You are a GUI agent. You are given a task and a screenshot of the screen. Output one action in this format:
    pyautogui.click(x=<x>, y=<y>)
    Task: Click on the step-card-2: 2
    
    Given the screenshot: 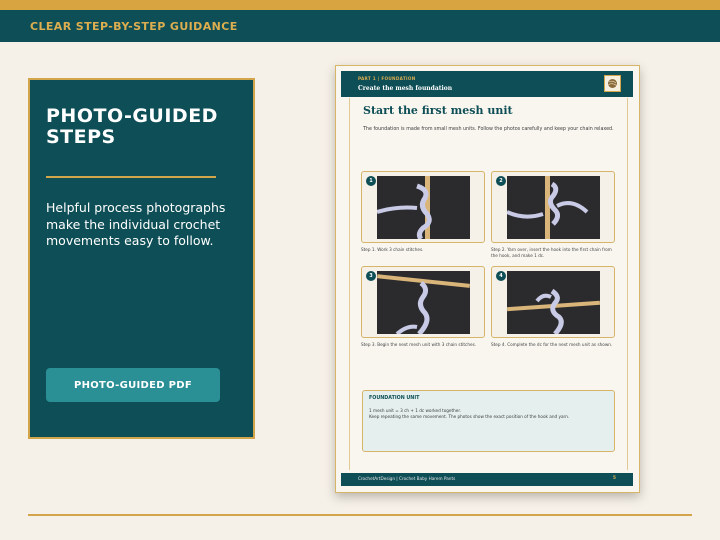 What is the action you would take?
    pyautogui.click(x=553, y=207)
    